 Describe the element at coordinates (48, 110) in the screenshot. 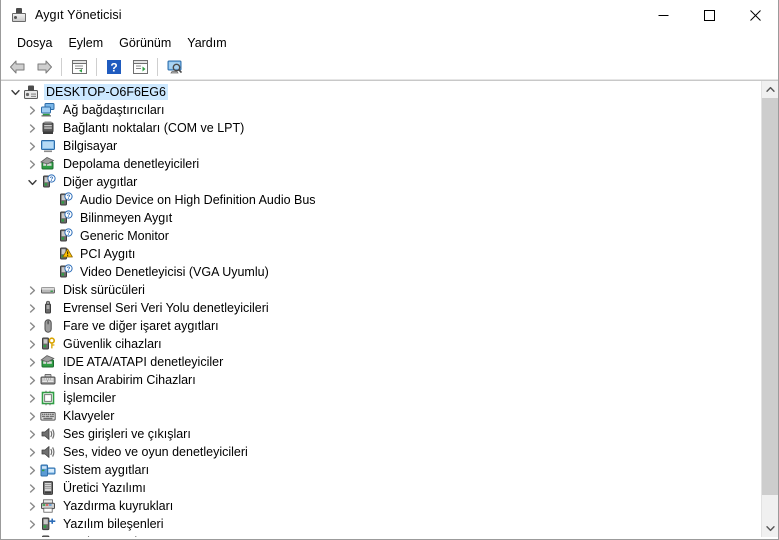

I see `network-adapter-icon` at that location.